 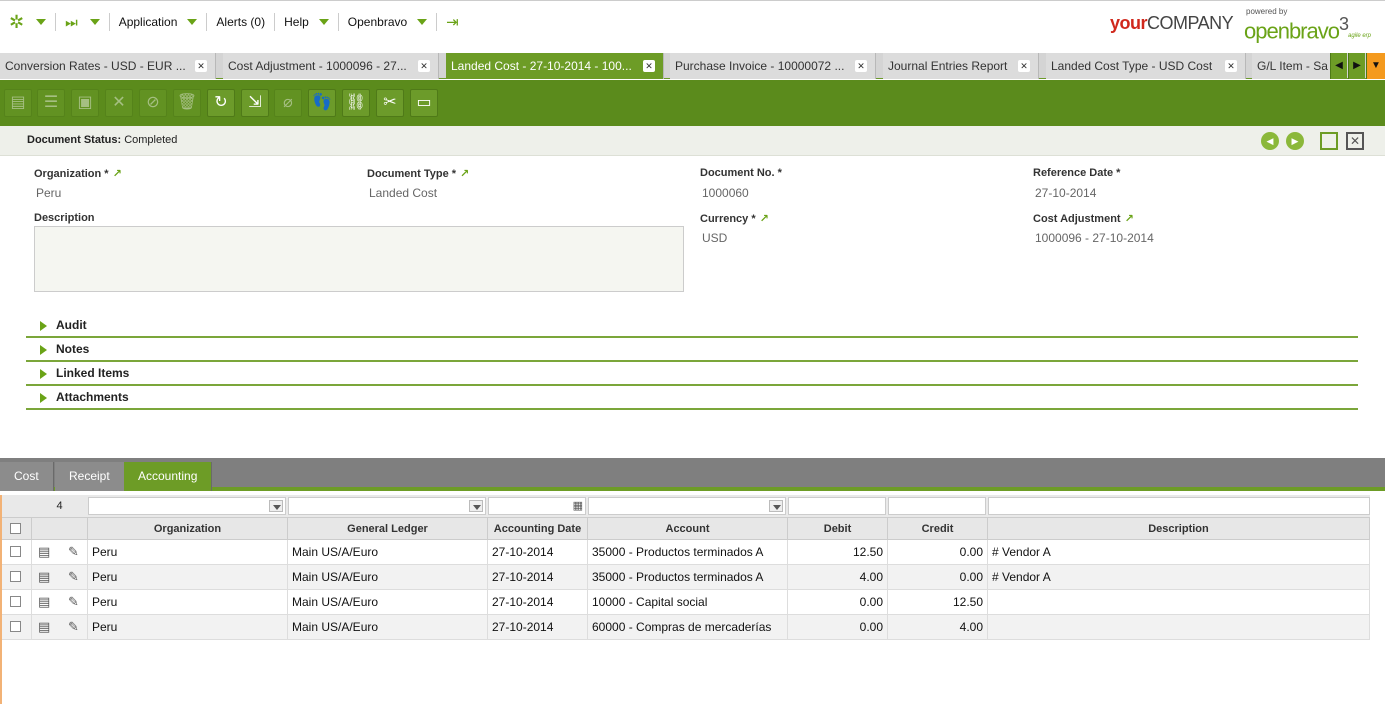 What do you see at coordinates (1131, 66) in the screenshot?
I see `tab-label: Landed Cost Type - USD Cost` at bounding box center [1131, 66].